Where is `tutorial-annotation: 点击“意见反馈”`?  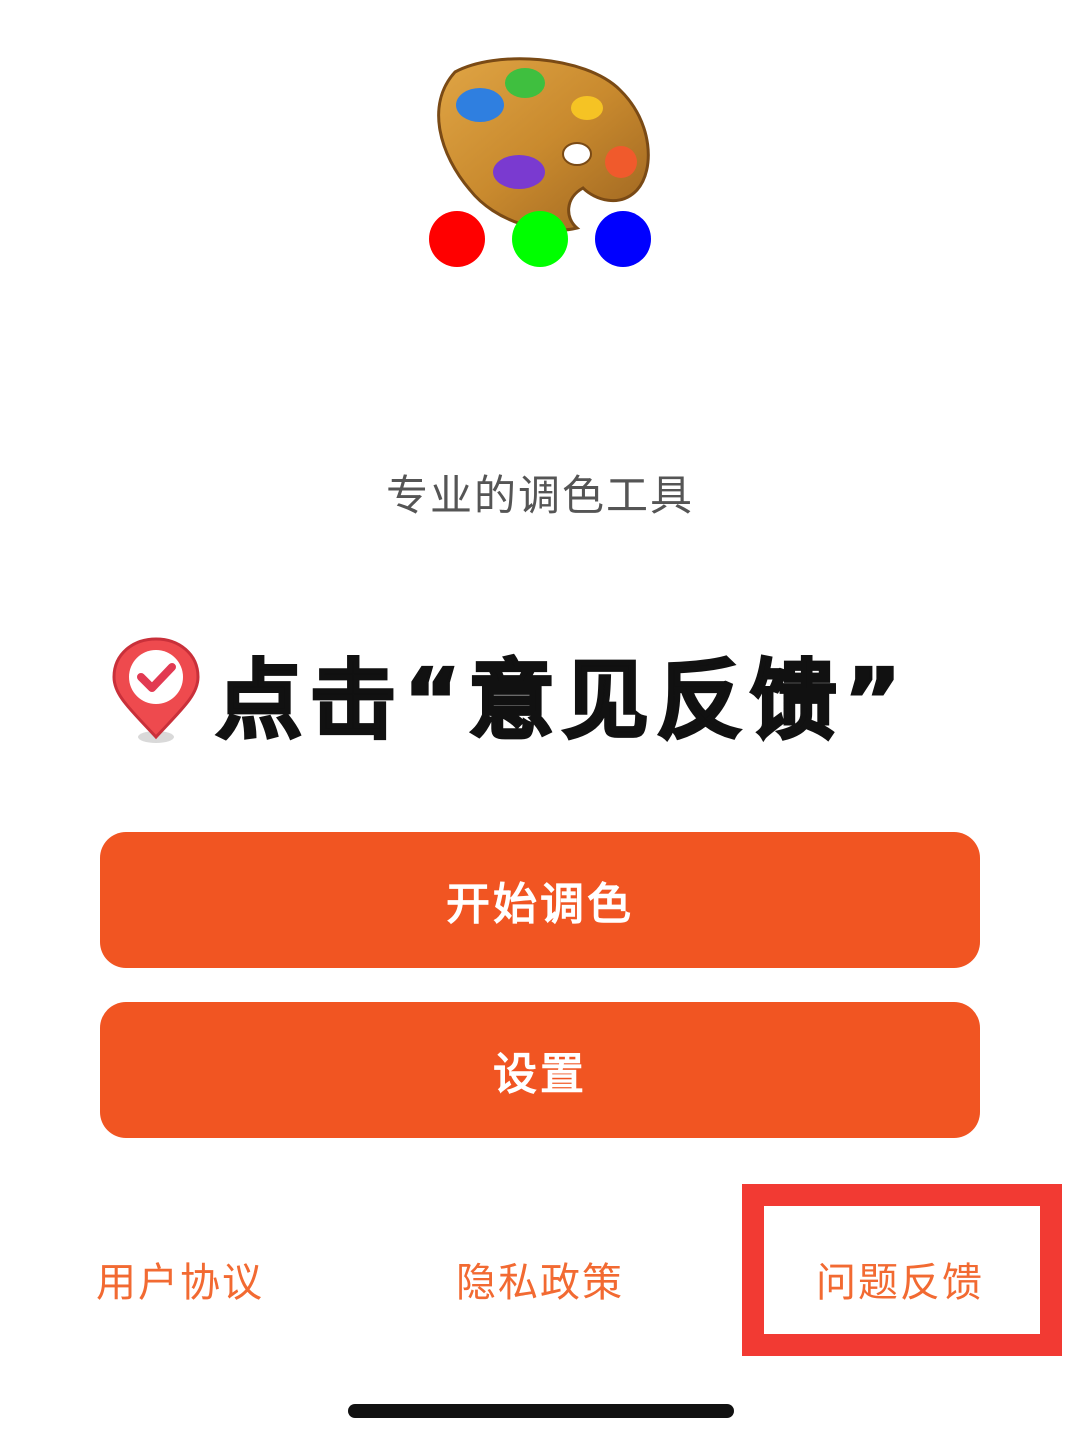 tutorial-annotation: 点击“意见反馈” is located at coordinates (550, 692).